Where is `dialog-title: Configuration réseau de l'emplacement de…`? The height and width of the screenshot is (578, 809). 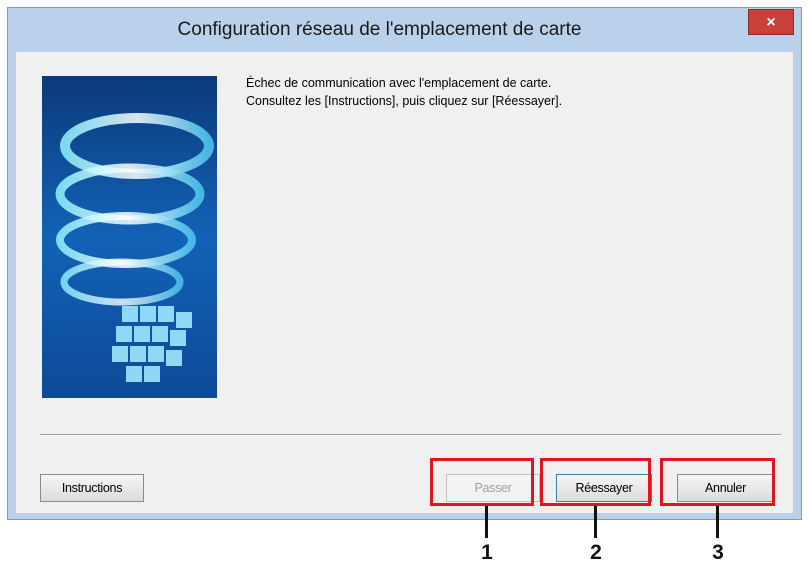 dialog-title: Configuration réseau de l'emplacement de… is located at coordinates (379, 29).